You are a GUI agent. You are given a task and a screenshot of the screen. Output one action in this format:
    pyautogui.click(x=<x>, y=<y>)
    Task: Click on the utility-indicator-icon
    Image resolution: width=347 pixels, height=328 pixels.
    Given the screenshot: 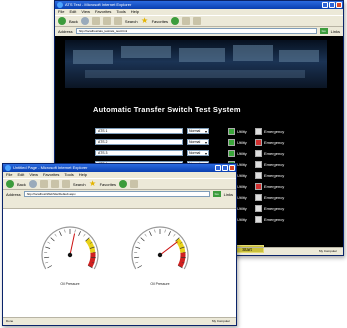 What is the action you would take?
    pyautogui.click(x=231, y=131)
    